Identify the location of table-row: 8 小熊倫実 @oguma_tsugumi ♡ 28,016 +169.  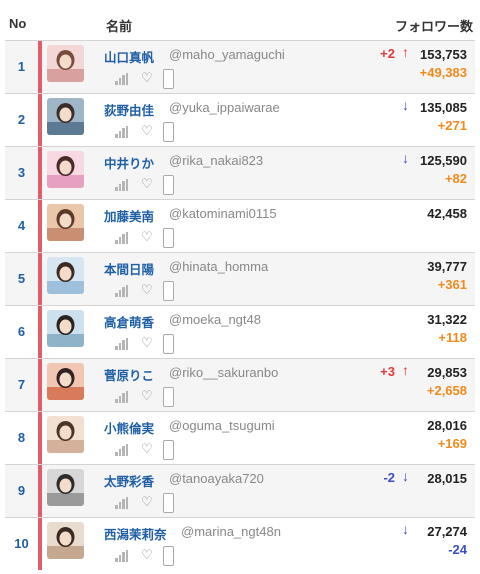
(240, 437).